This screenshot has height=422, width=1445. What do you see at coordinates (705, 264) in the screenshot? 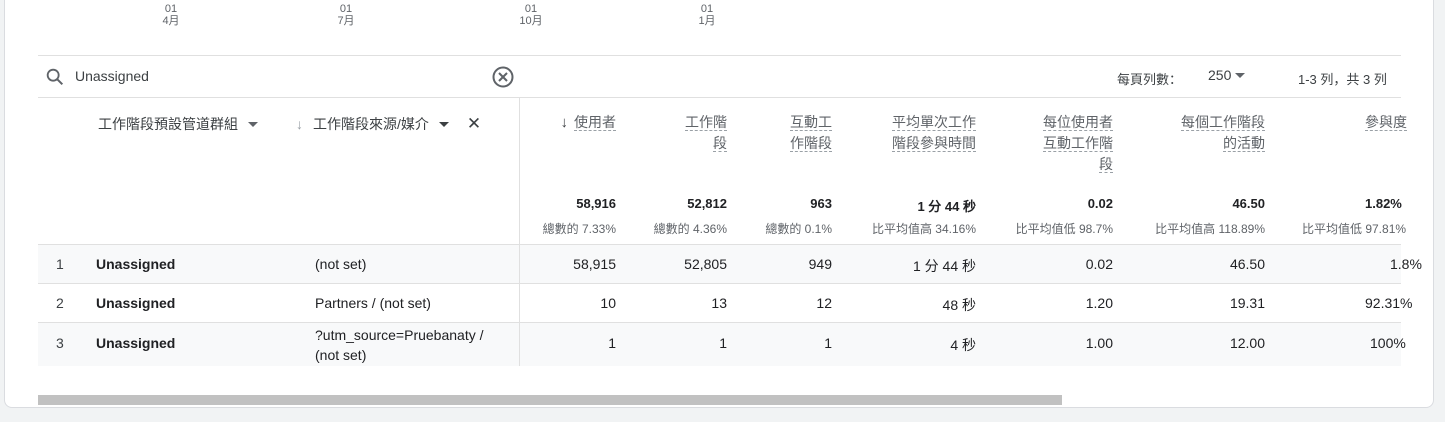
I see `row-value: 52,805` at bounding box center [705, 264].